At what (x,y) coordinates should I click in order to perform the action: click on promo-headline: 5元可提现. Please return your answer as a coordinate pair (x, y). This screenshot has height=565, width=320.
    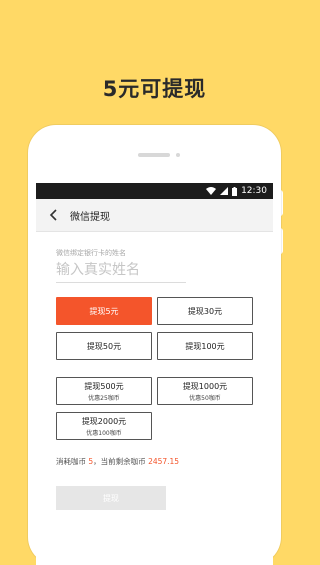
    Looking at the image, I should click on (154, 89).